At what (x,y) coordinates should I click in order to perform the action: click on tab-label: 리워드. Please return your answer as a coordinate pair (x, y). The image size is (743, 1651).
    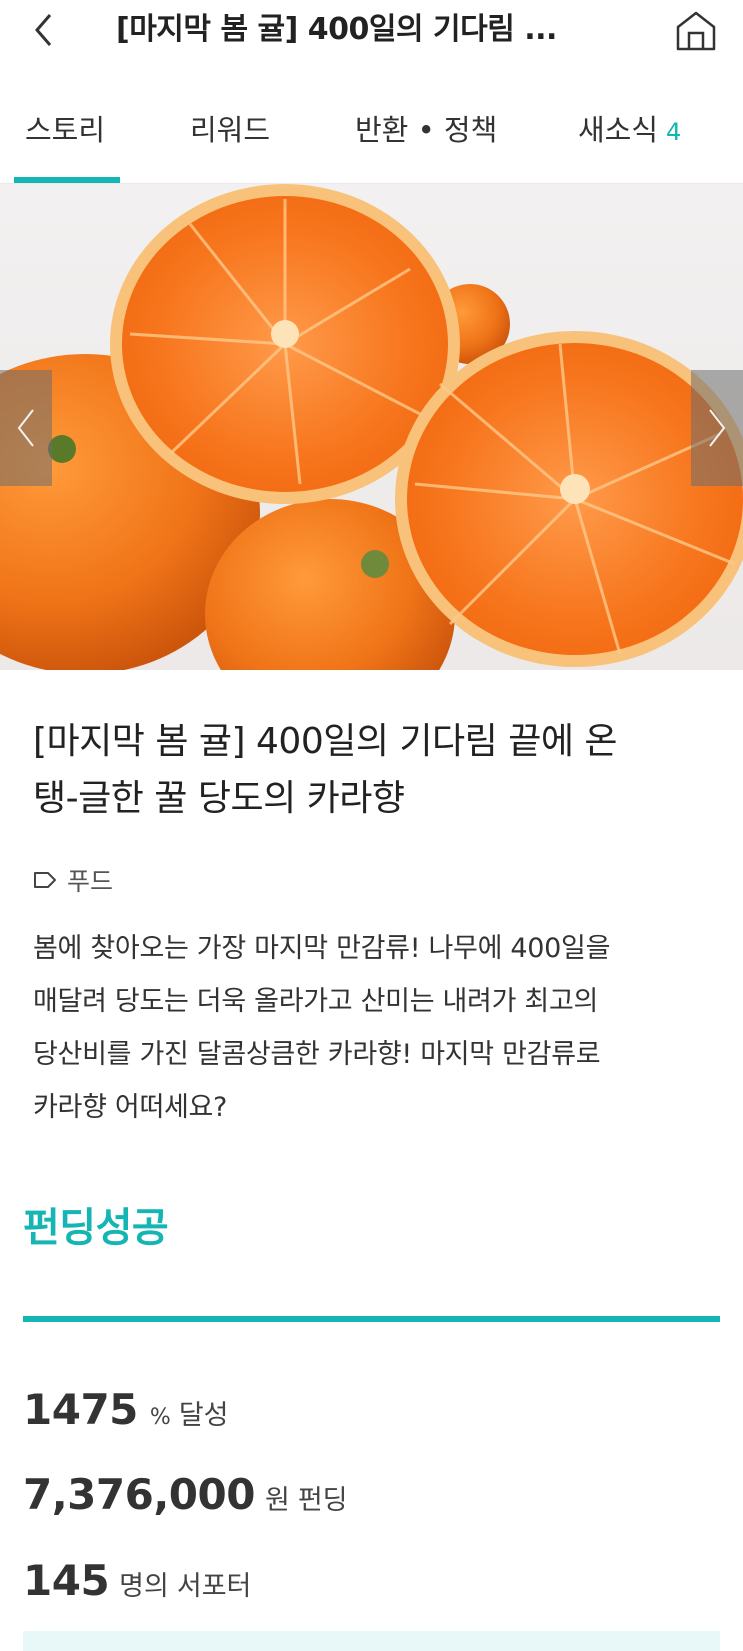
    Looking at the image, I should click on (230, 130).